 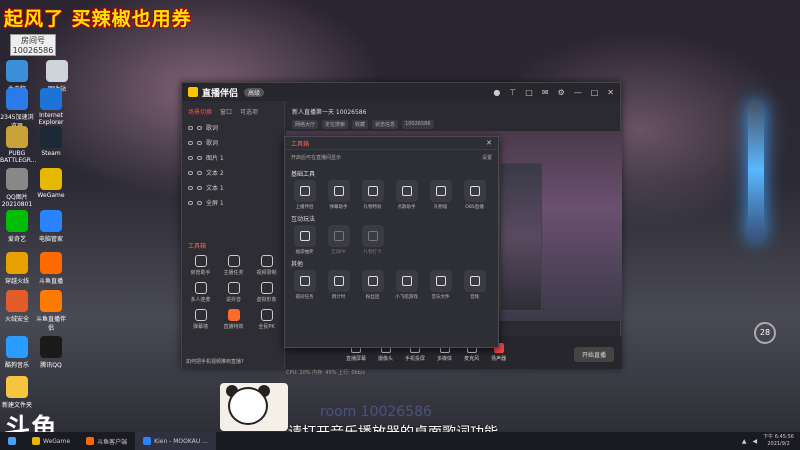 I want to click on desktop-icon: 斗鱼直播, so click(x=51, y=268).